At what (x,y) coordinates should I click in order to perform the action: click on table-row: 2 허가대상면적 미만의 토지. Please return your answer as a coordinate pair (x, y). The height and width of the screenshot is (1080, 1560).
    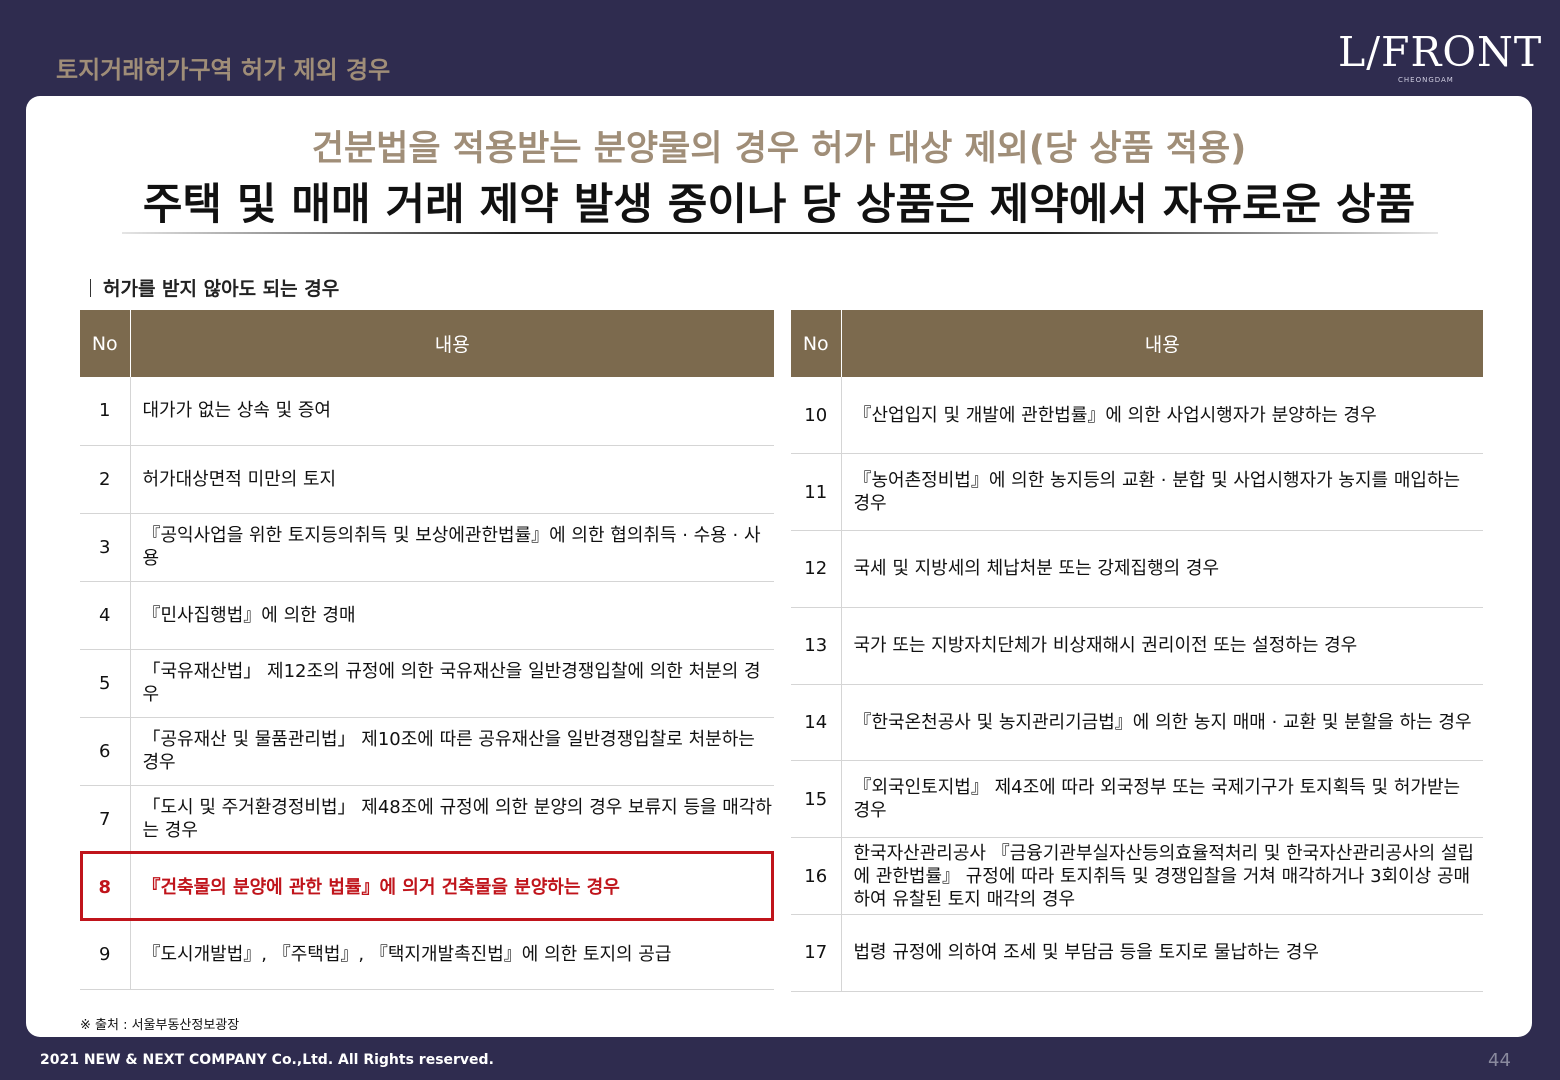
    Looking at the image, I should click on (427, 479).